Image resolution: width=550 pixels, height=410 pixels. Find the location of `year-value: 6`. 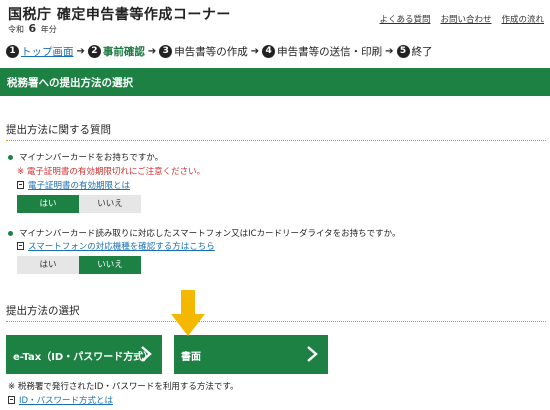

year-value: 6 is located at coordinates (32, 28).